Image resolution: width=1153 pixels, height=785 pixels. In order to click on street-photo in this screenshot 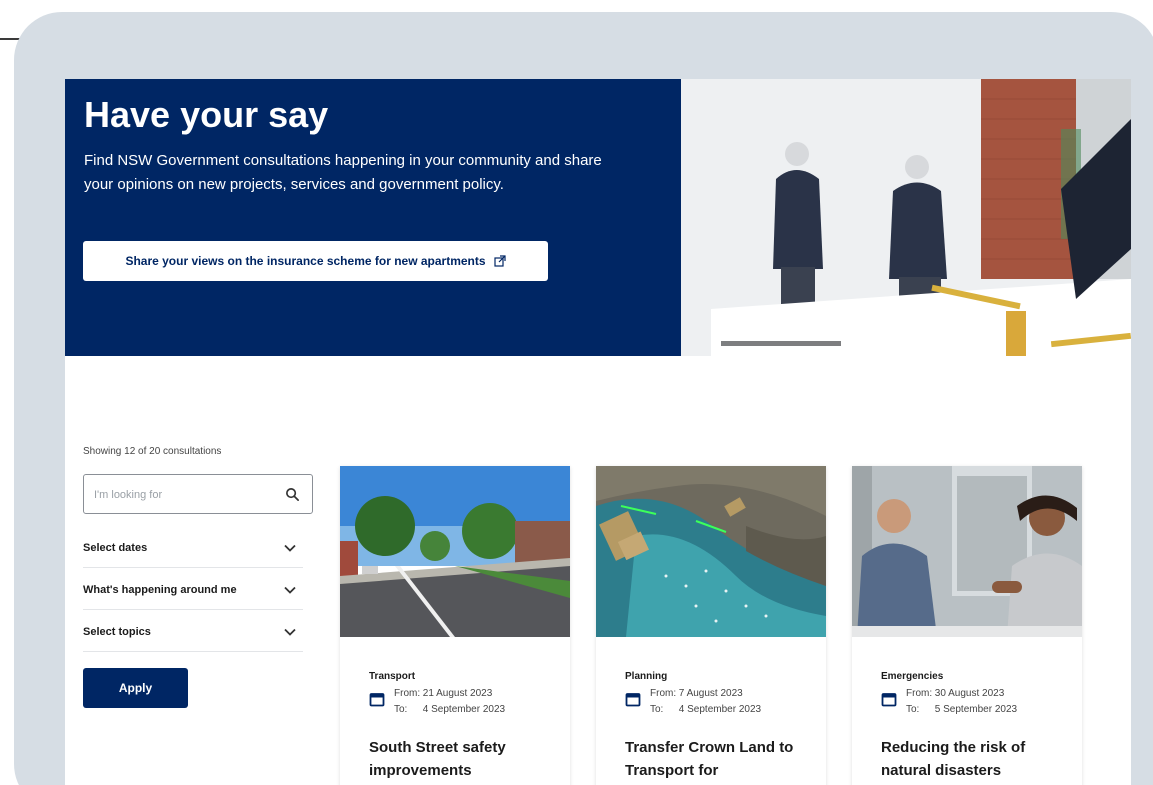, I will do `click(455, 551)`.